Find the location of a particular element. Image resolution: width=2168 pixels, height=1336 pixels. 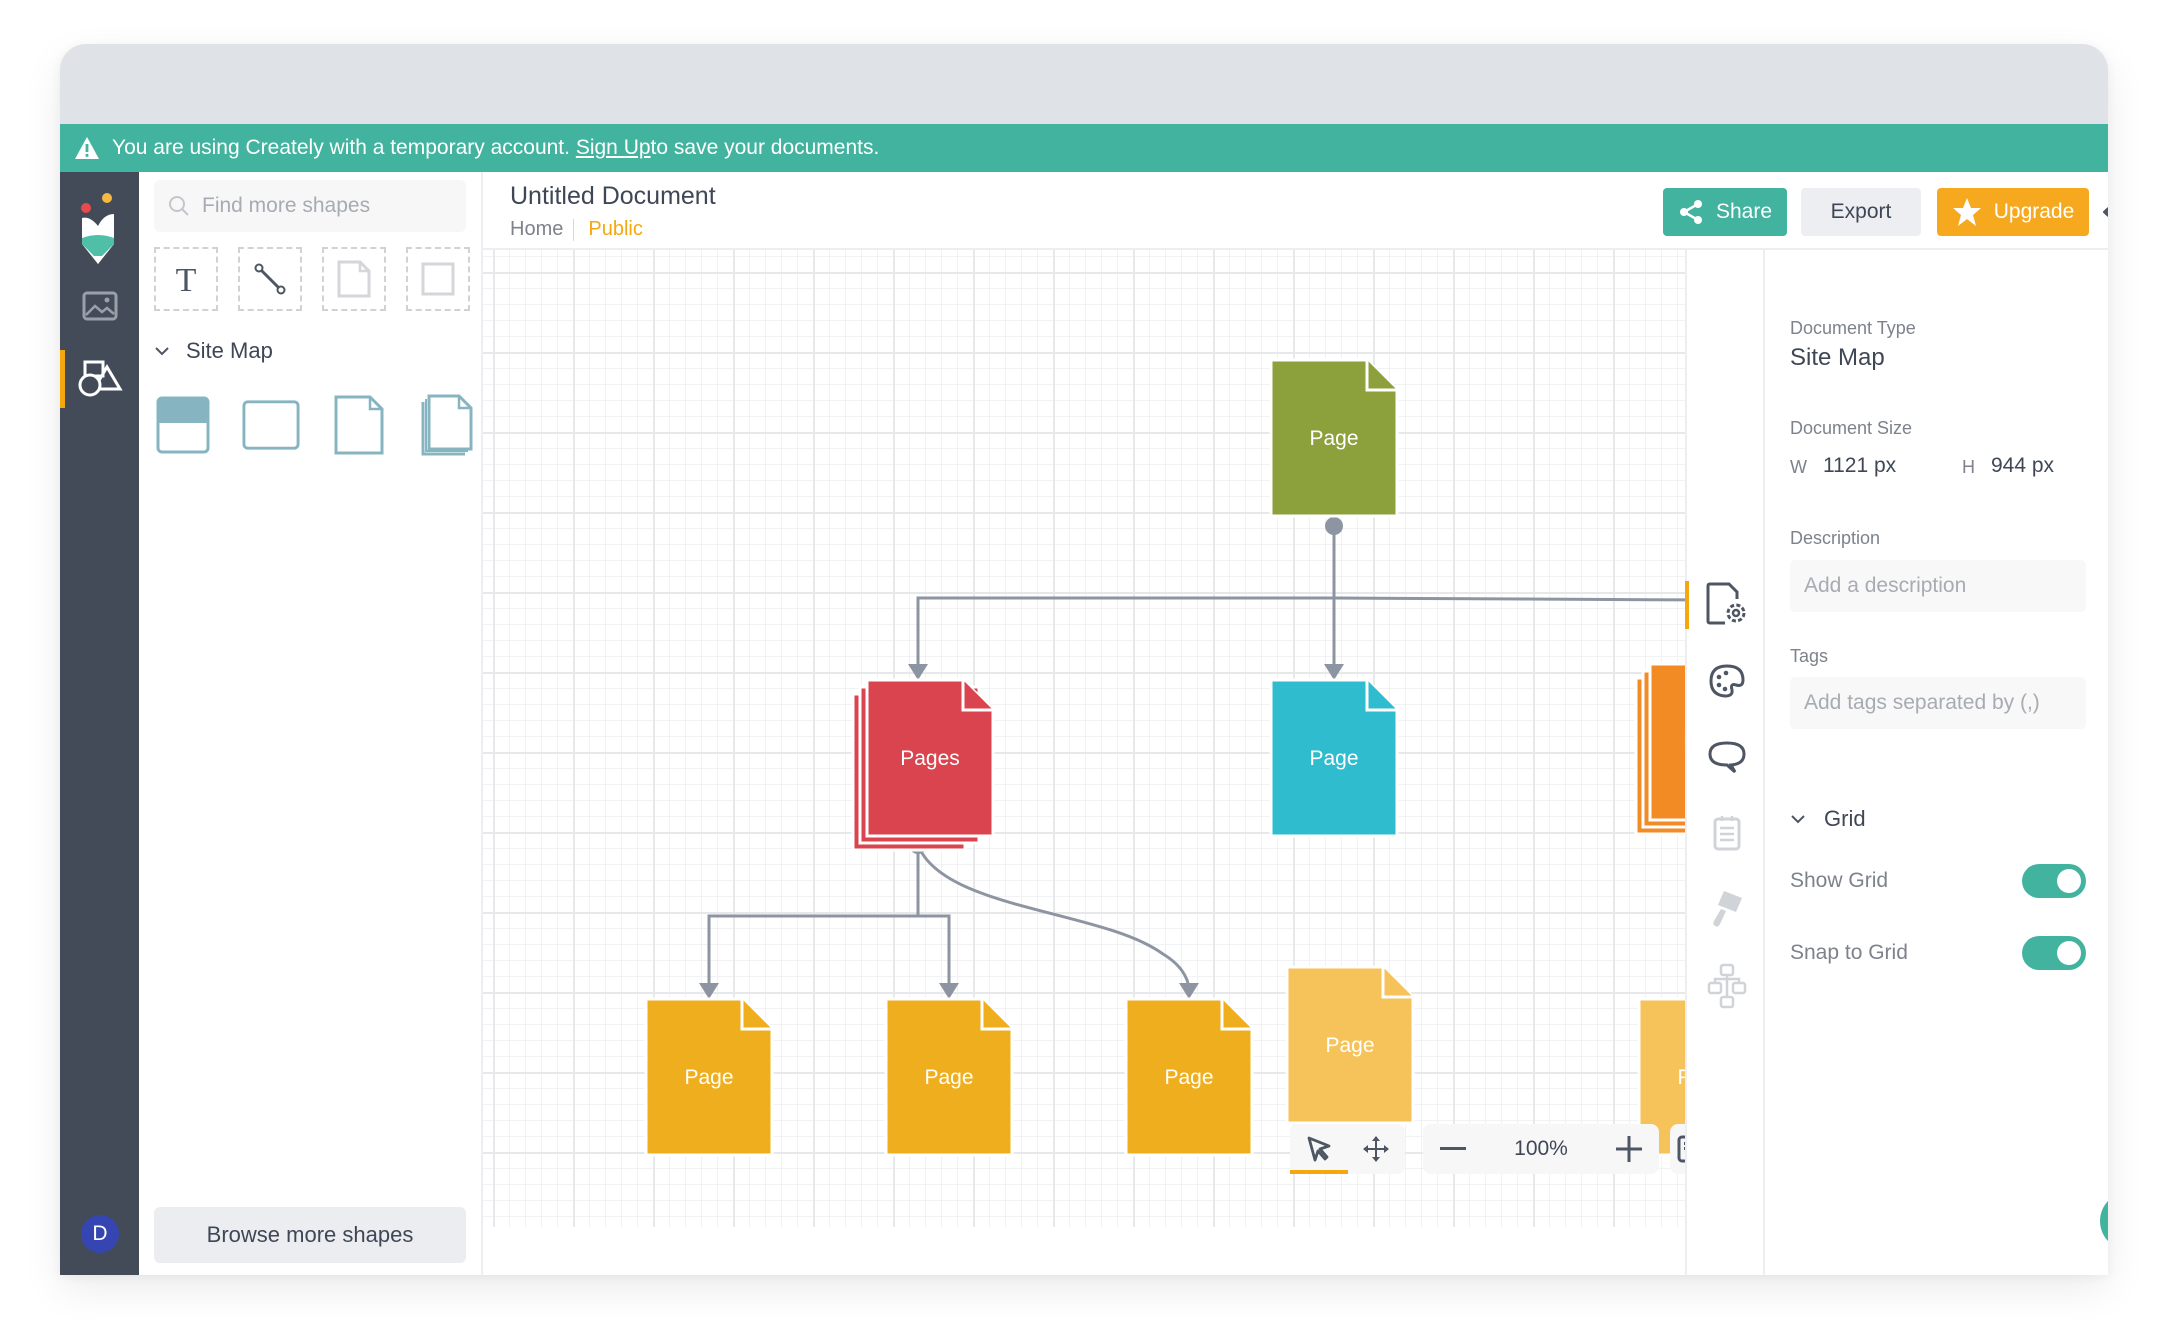

connector-root-to-orange is located at coordinates (1509, 622).